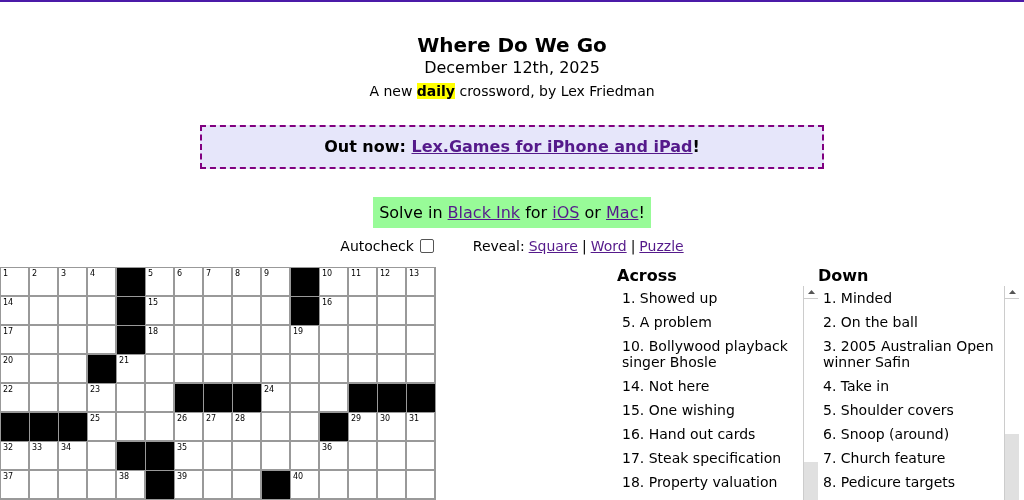 This screenshot has height=500, width=1024. Describe the element at coordinates (14, 368) in the screenshot. I see `grid-square: 20` at that location.